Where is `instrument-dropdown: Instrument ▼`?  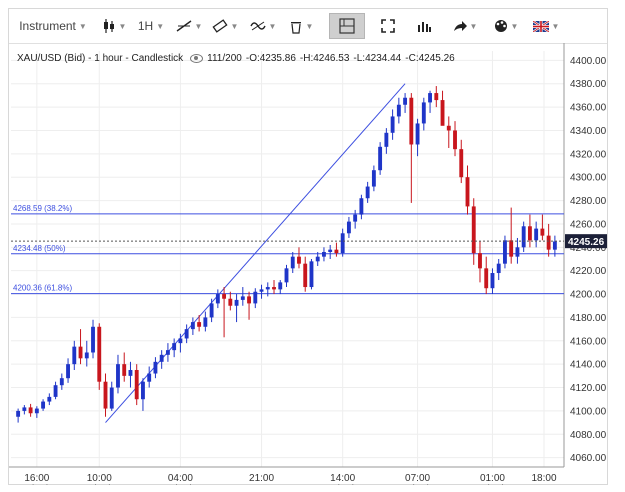 instrument-dropdown: Instrument ▼ is located at coordinates (53, 26).